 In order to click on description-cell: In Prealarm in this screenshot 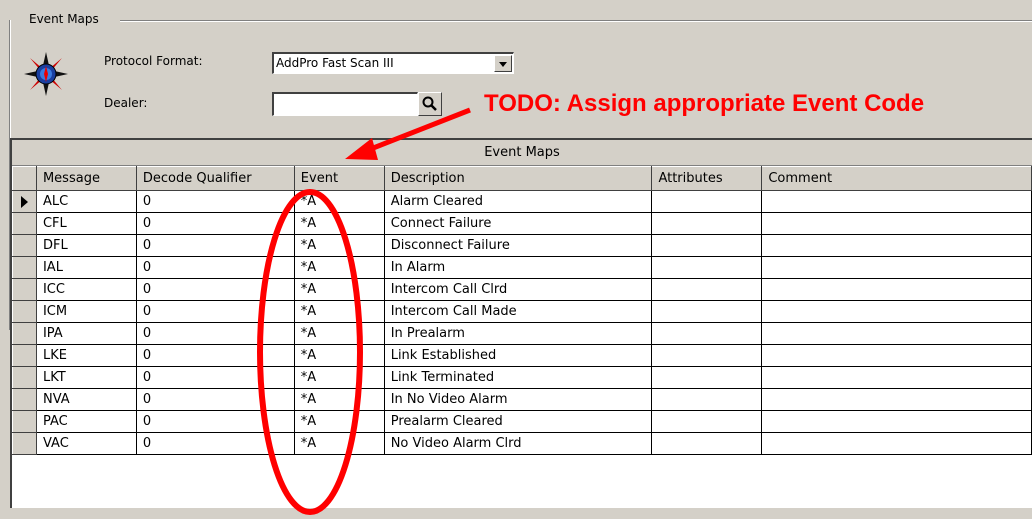, I will do `click(518, 333)`.